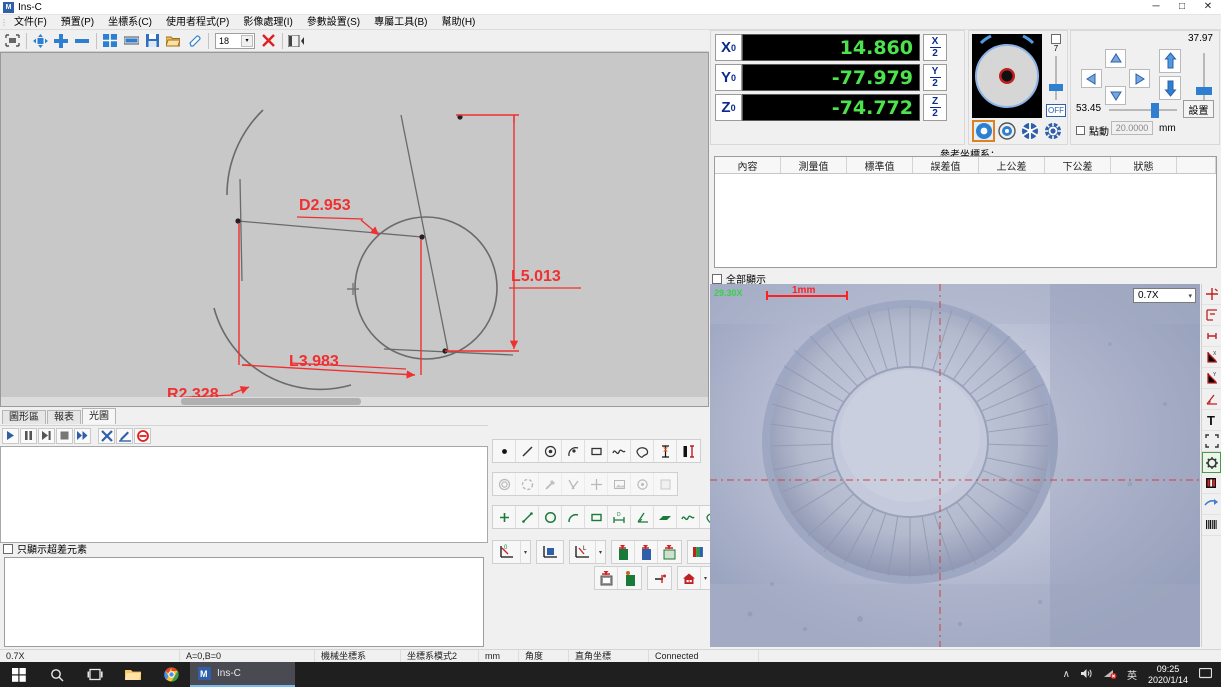 This screenshot has height=687, width=1221. What do you see at coordinates (1056, 39) in the screenshot?
I see `light-enable-checkbox` at bounding box center [1056, 39].